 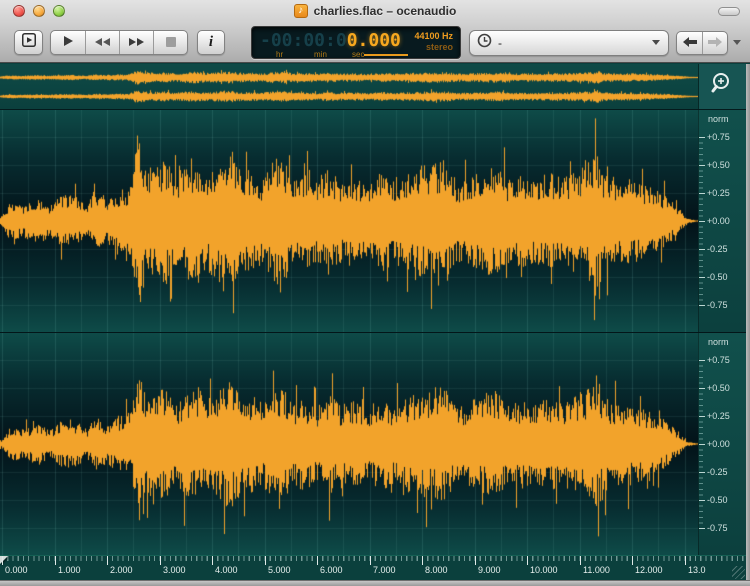 I want to click on toolbar-toggle-button, so click(x=729, y=11).